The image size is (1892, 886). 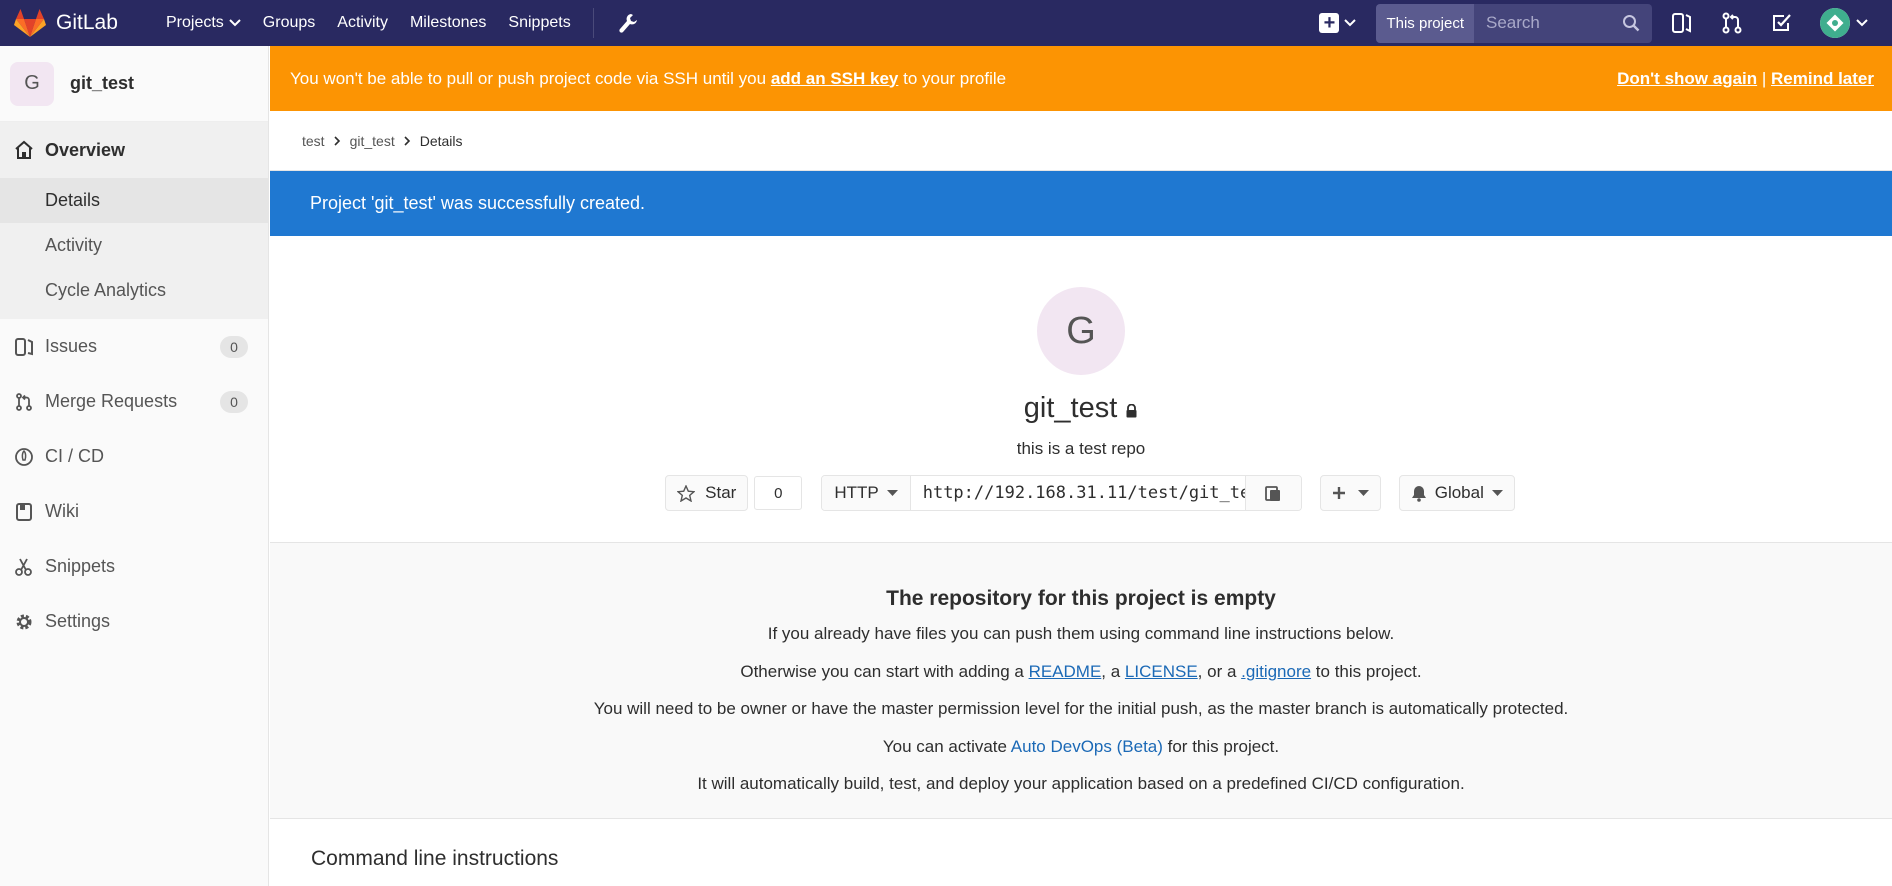 I want to click on notification-level: Global, so click(x=1459, y=492).